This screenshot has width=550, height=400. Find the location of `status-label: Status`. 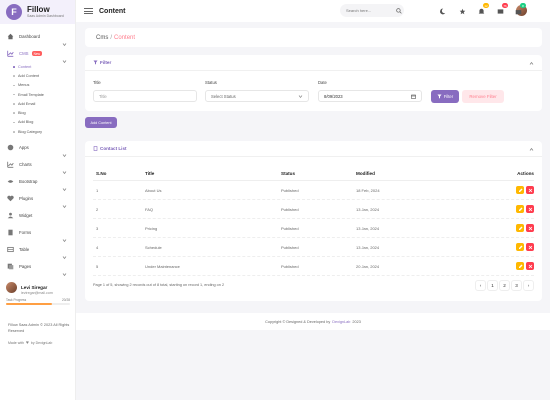

status-label: Status is located at coordinates (211, 82).